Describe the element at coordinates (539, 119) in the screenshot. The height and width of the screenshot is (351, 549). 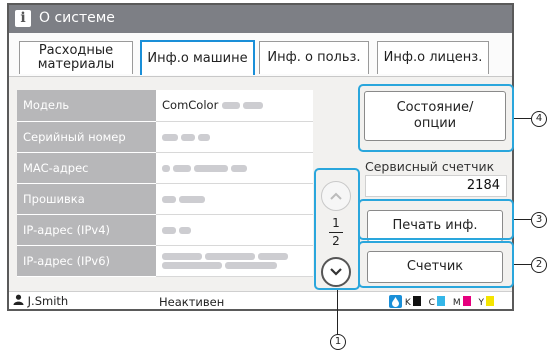
I see `callout-number: 4` at that location.